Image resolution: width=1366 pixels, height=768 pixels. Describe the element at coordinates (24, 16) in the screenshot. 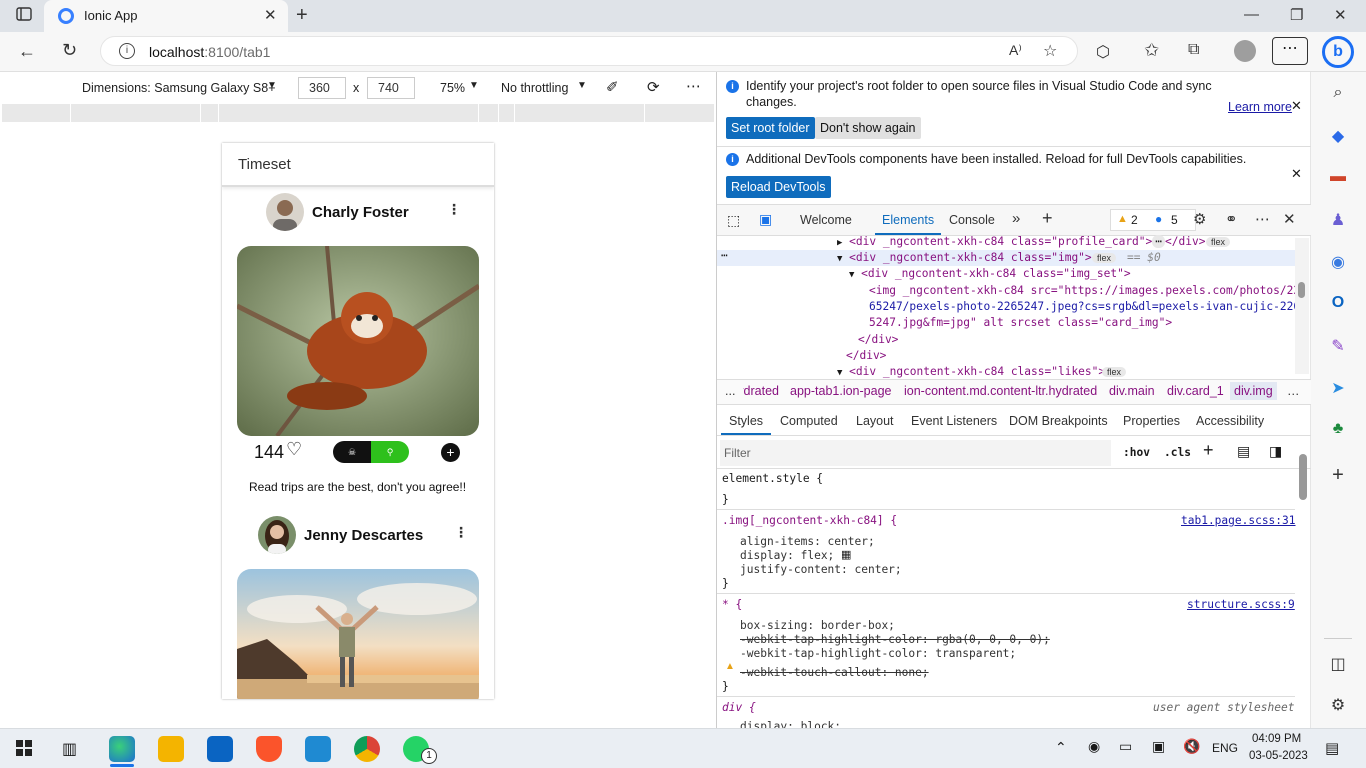

I see `tab-actions-icon` at that location.